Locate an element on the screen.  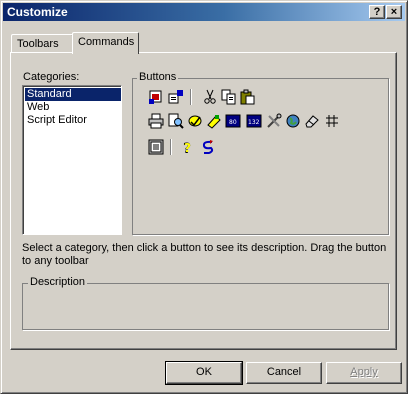
cut-icon is located at coordinates (210, 97).